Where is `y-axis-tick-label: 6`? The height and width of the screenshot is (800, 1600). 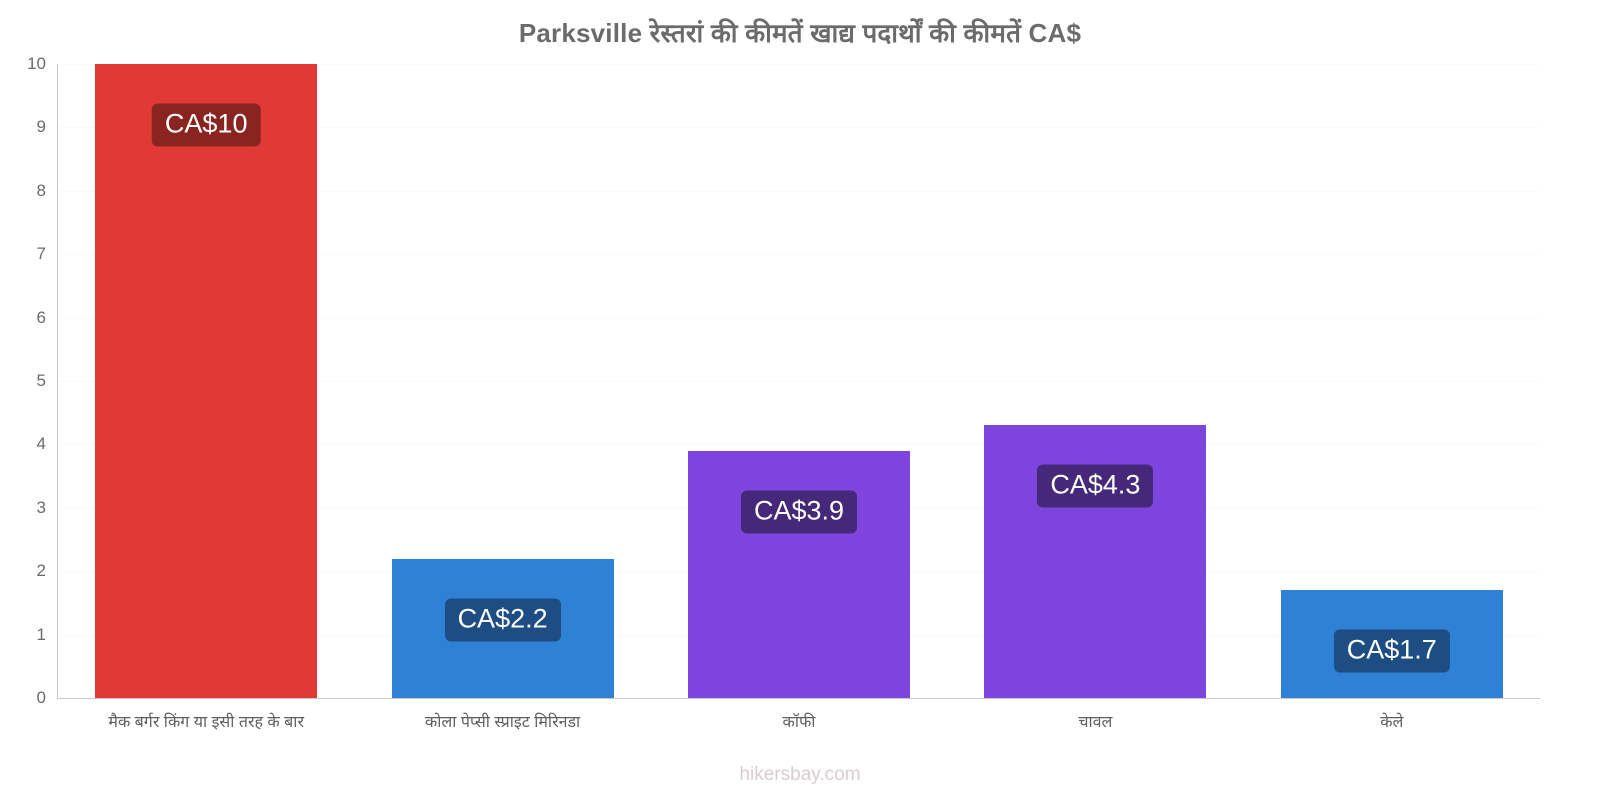 y-axis-tick-label: 6 is located at coordinates (41, 317).